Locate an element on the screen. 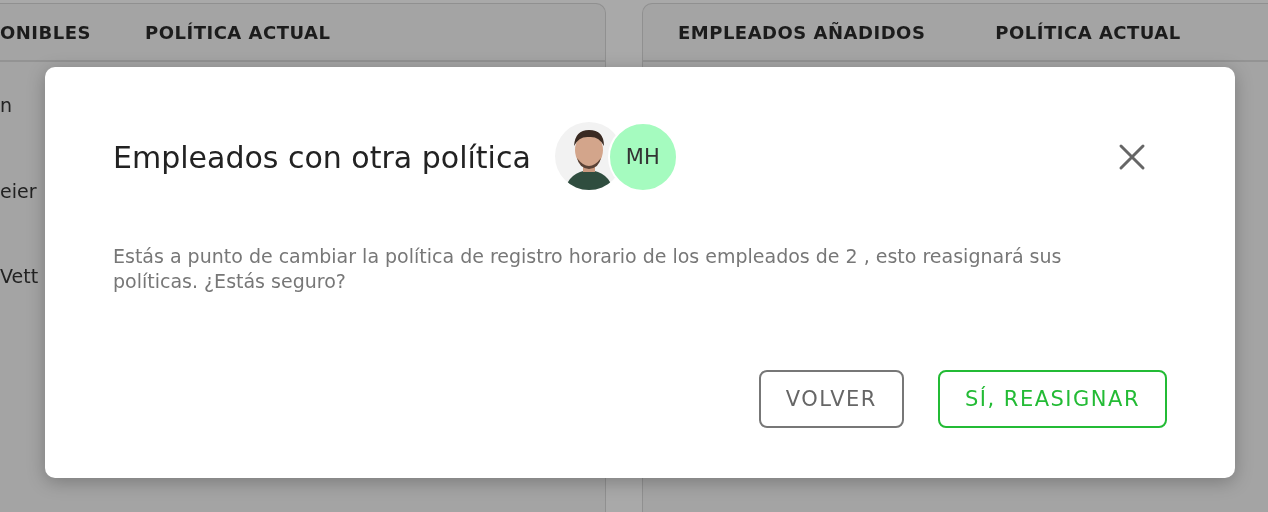  close-icon is located at coordinates (1132, 157).